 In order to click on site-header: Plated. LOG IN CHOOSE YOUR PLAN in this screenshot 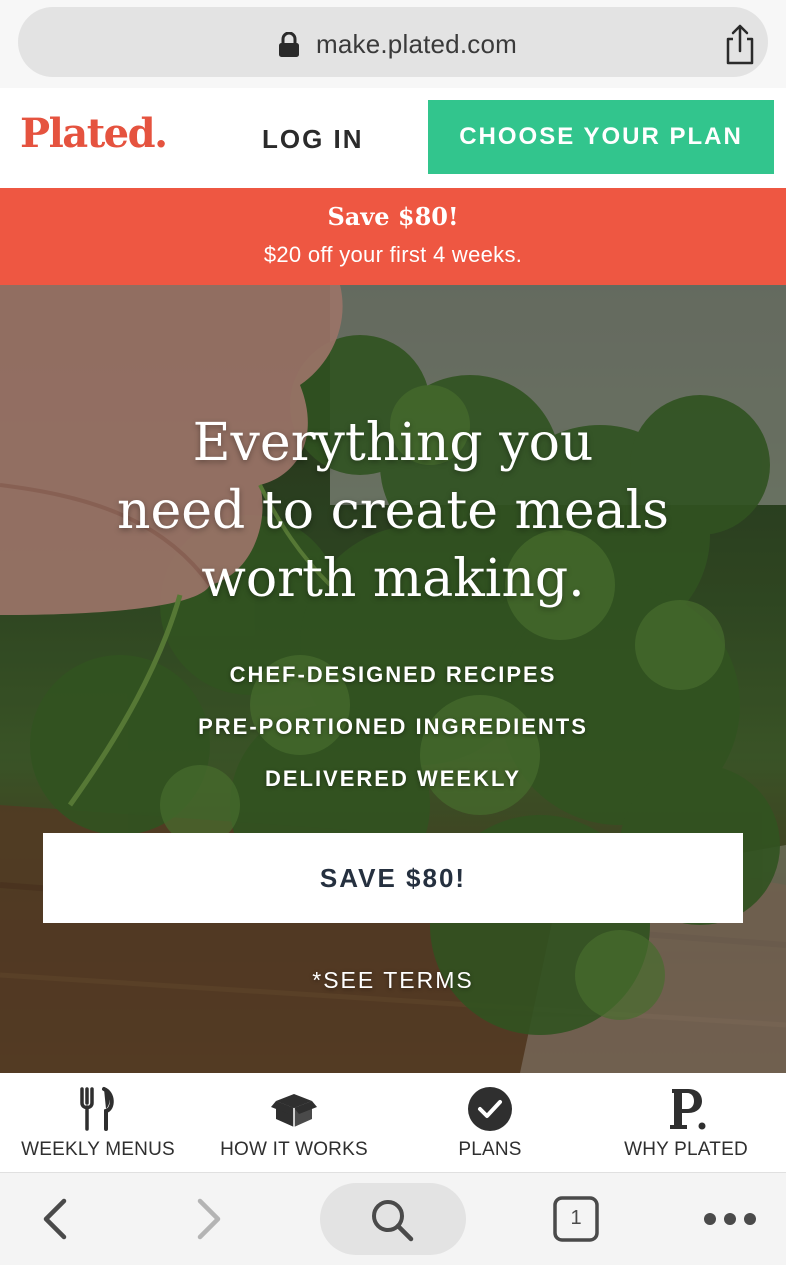, I will do `click(393, 138)`.